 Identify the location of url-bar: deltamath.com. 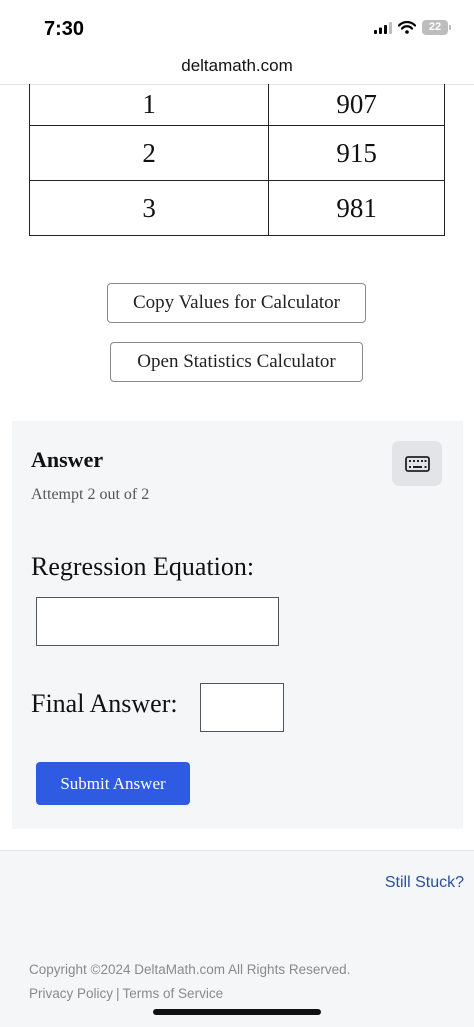
(237, 68).